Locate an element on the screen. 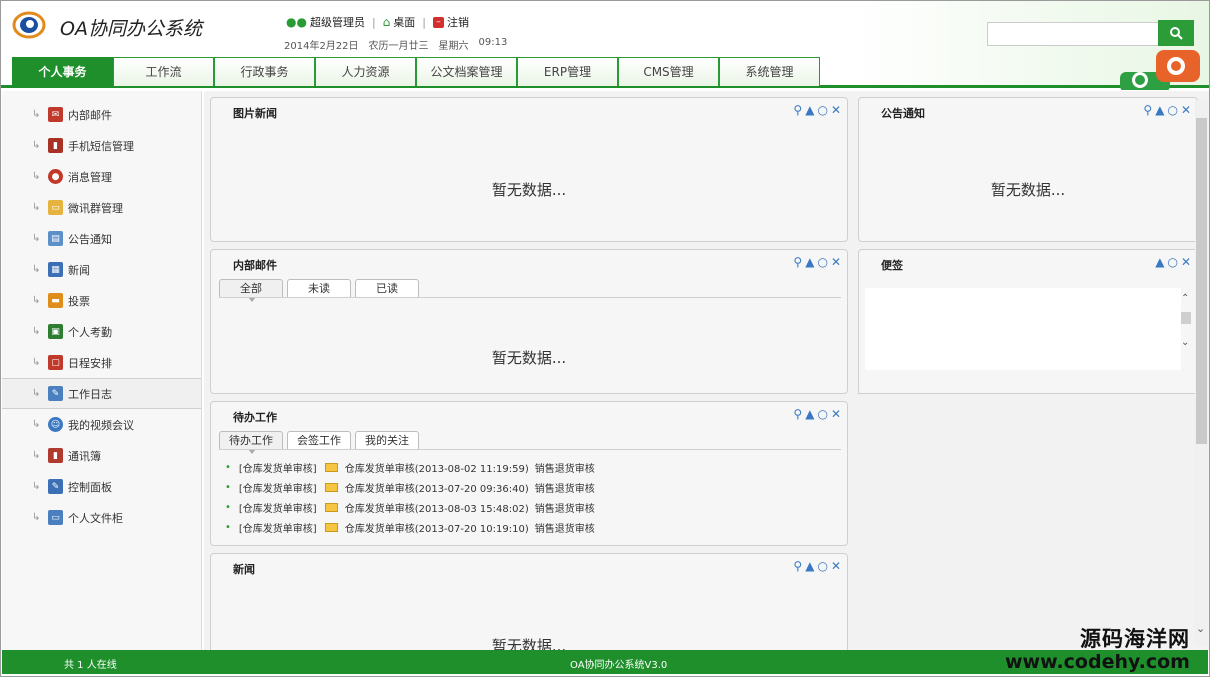 The width and height of the screenshot is (1210, 677). tab-erp: ERP管理 is located at coordinates (567, 71).